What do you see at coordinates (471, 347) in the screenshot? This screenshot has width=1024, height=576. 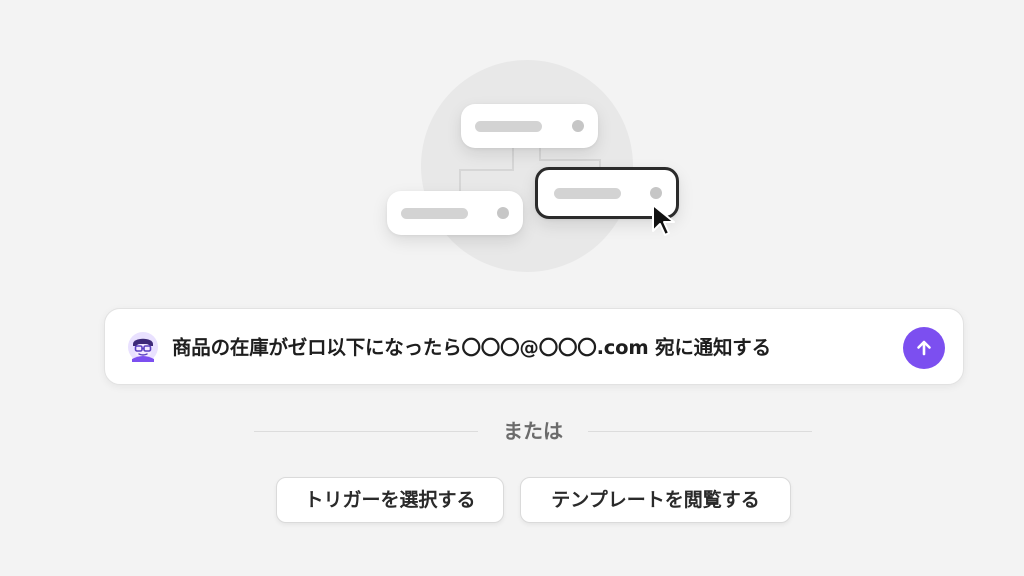 I see `prompt-text: 商品の在庫がゼロ以下になったら〇〇〇@〇〇〇.com 宛に通知する` at bounding box center [471, 347].